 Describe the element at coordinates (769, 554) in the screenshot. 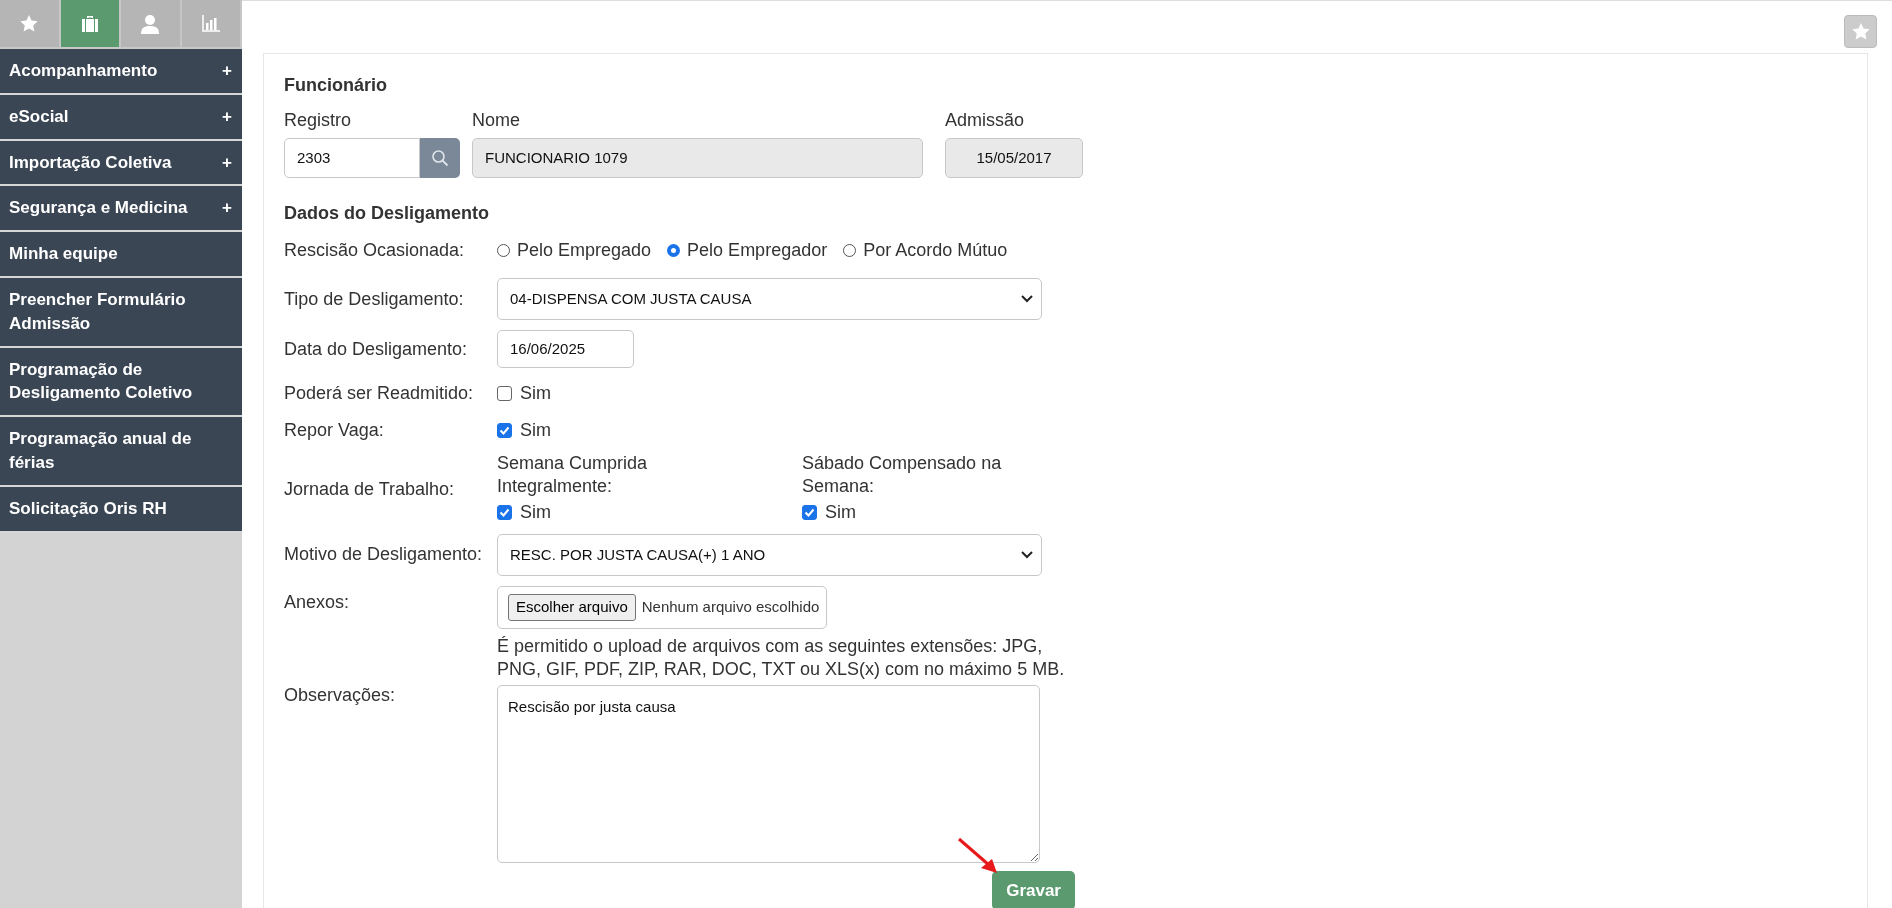

I see `dropdown-field: RESC. POR JUSTA CAUSA(+) 1 ANO` at that location.